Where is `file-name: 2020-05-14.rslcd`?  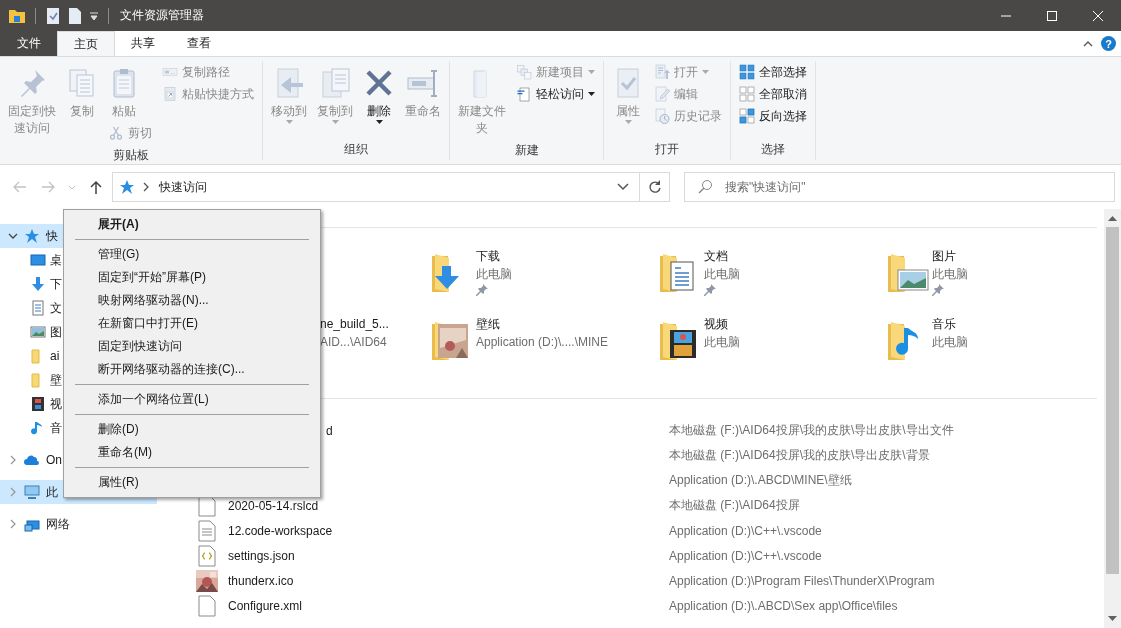
file-name: 2020-05-14.rslcd is located at coordinates (273, 505).